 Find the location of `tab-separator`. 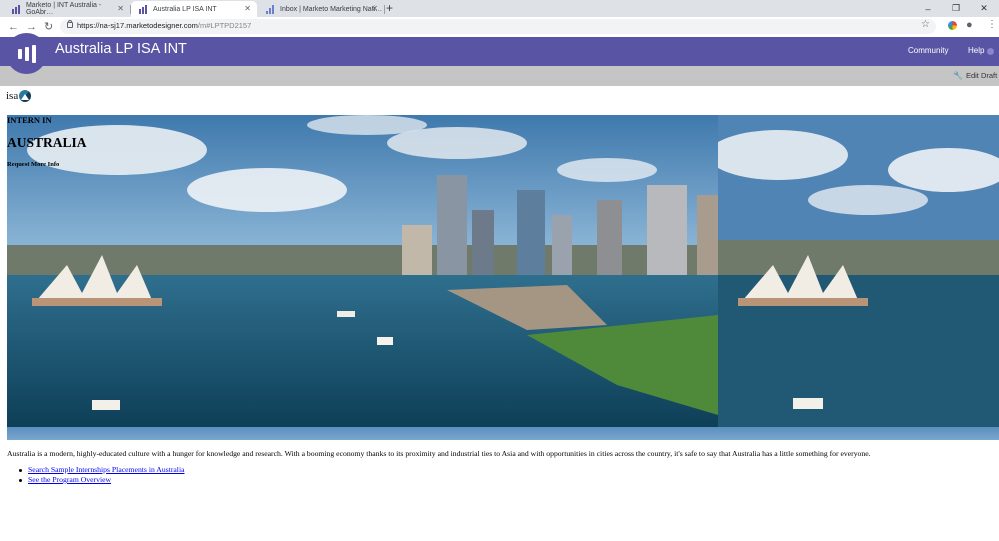

tab-separator is located at coordinates (384, 9).